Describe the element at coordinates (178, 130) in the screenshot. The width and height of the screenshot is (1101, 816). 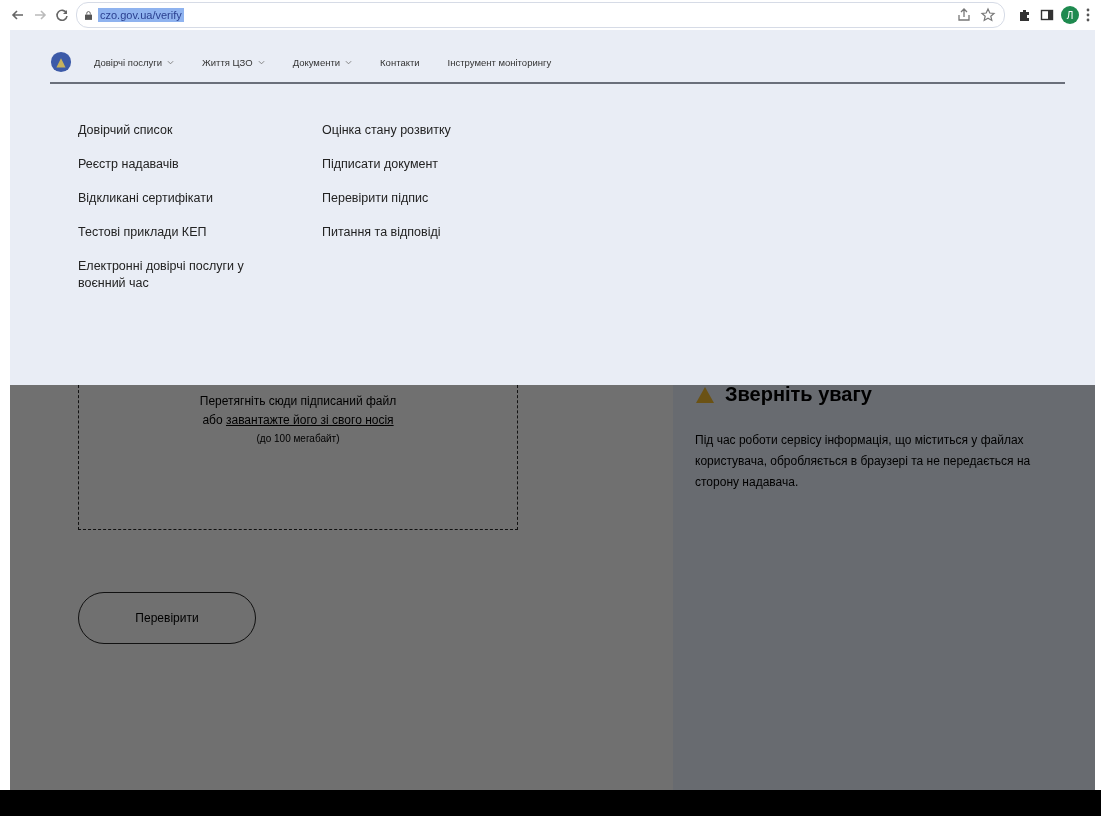
I see `menu-link: Довірчий список` at that location.